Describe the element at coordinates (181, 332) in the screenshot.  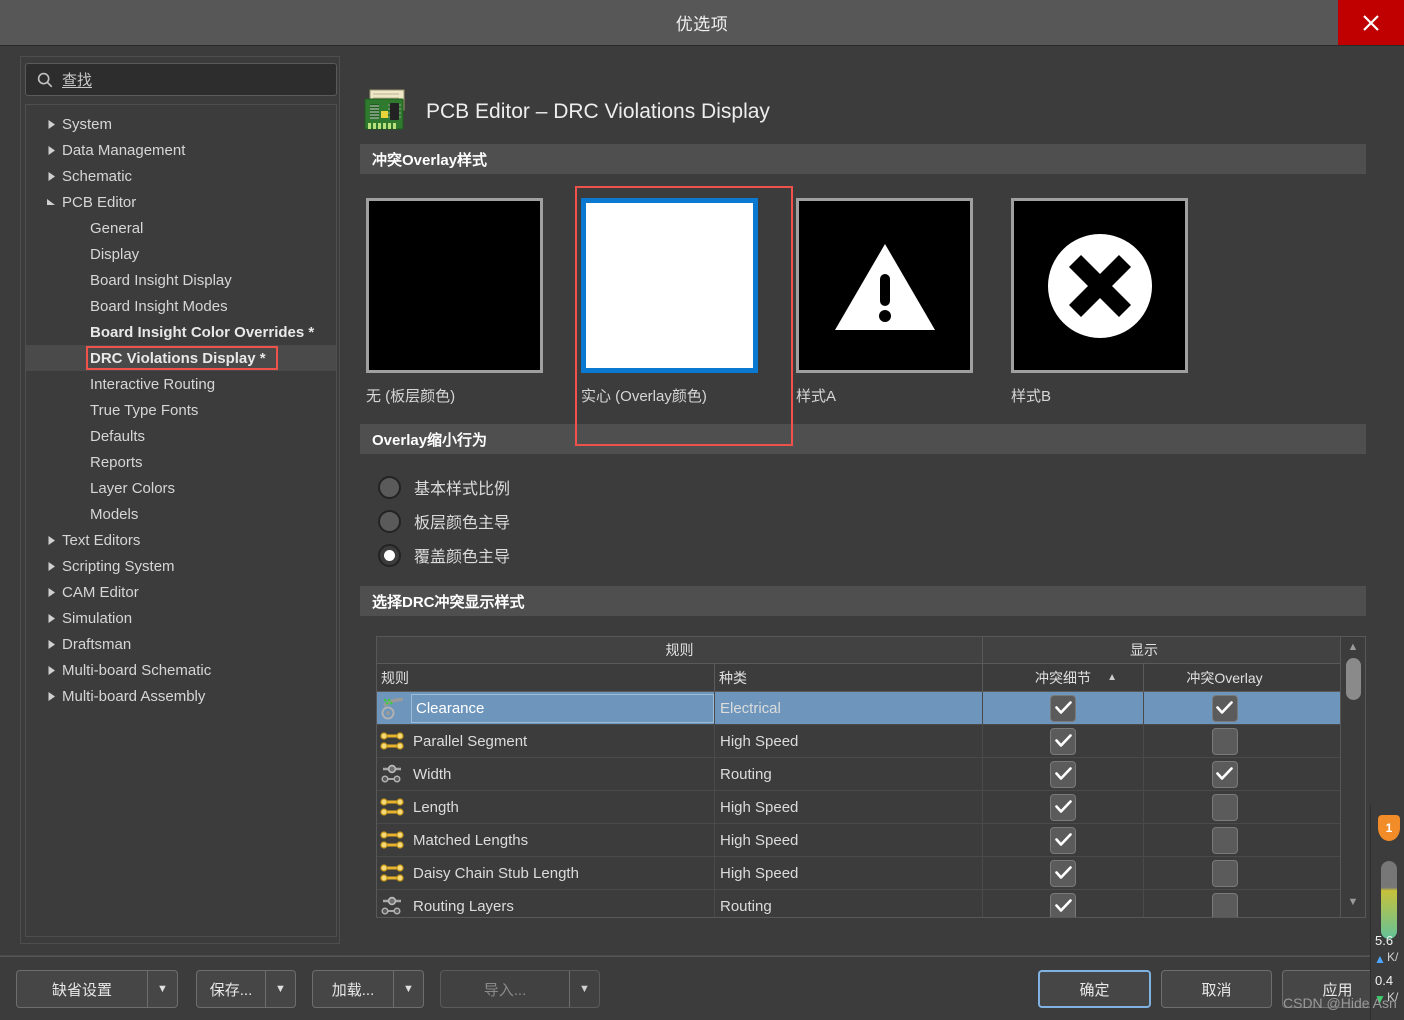
I see `sidebar-item-board-insight-color-overrides: Board Insight Color Overrides *` at that location.